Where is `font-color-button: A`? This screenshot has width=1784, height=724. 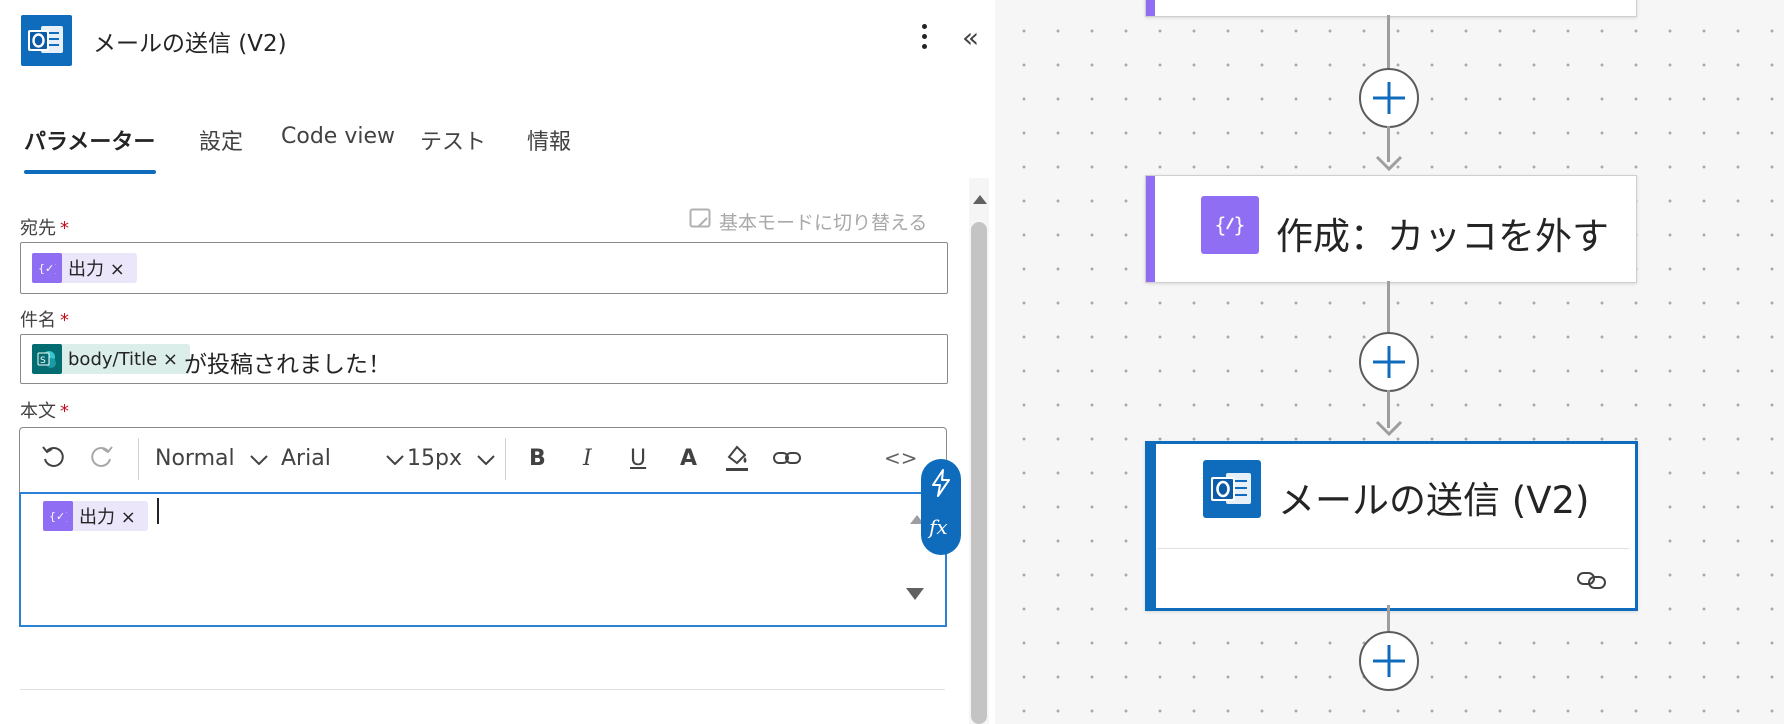
font-color-button: A is located at coordinates (688, 458).